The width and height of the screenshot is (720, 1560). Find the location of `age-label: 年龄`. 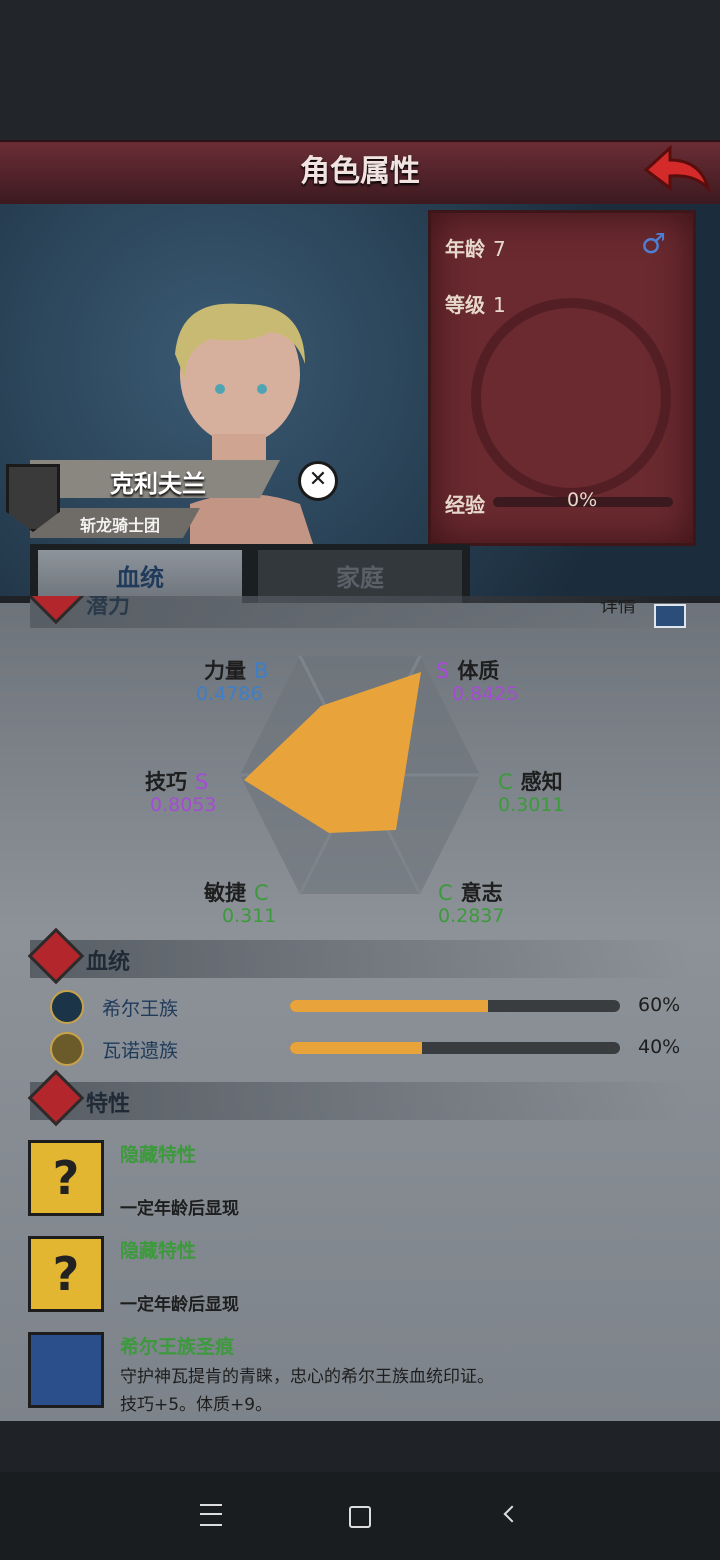

age-label: 年龄 is located at coordinates (465, 249).